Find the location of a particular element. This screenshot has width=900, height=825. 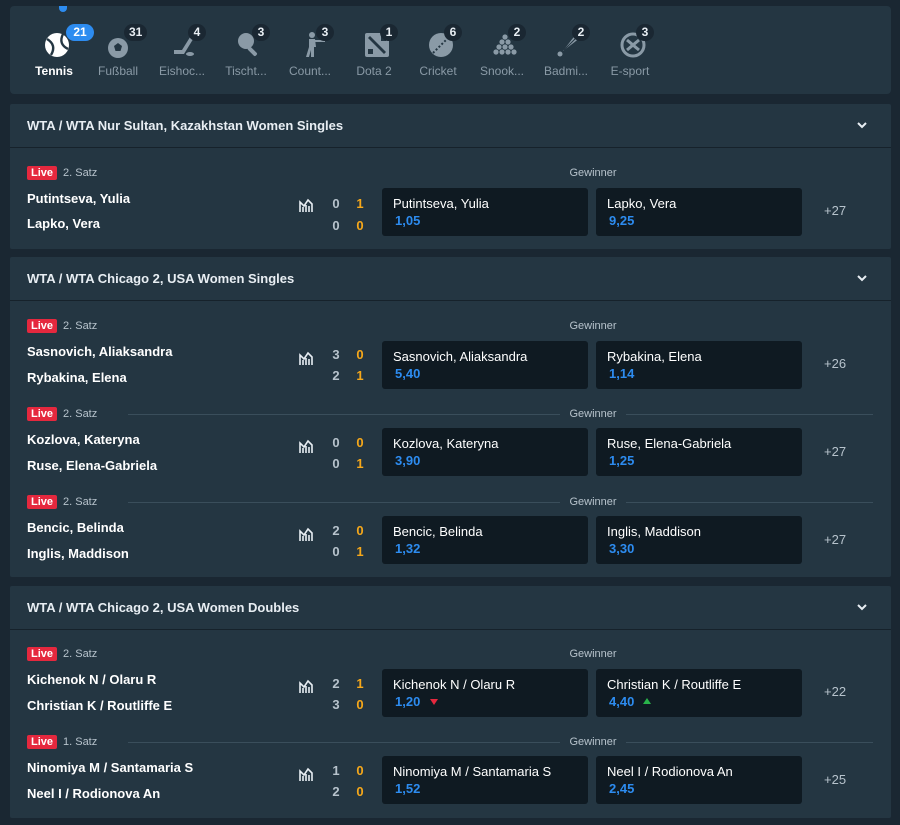

odds-price: 3,30 is located at coordinates (622, 548).